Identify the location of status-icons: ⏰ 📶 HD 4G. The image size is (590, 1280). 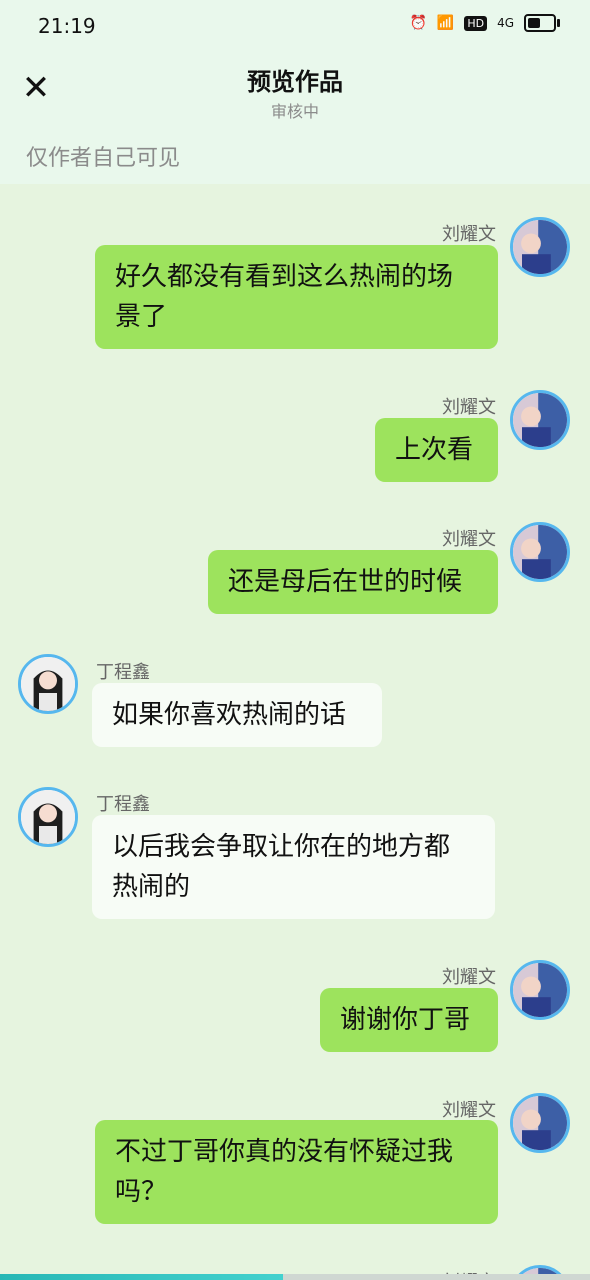
(484, 23).